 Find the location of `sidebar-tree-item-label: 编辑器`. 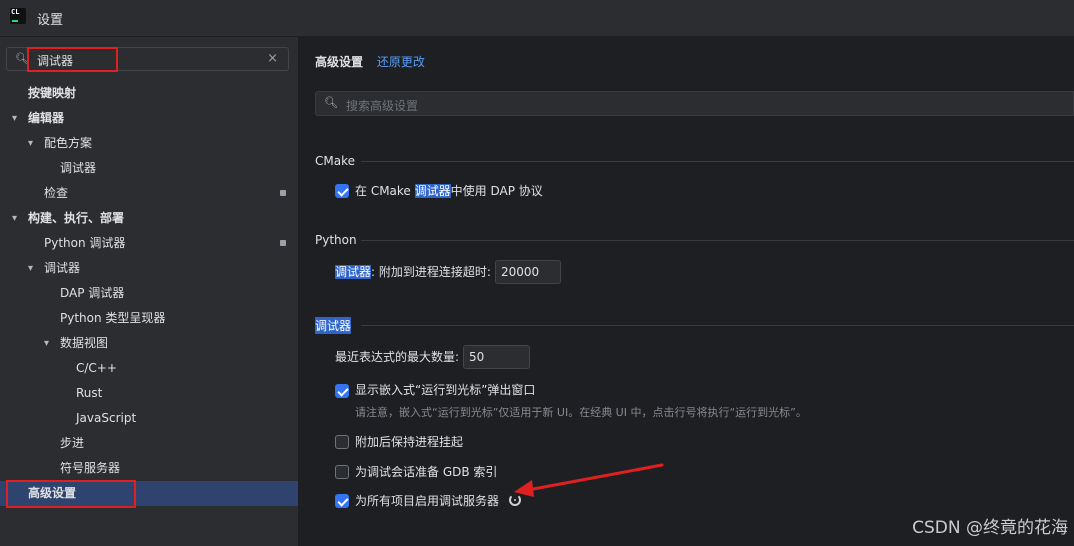

sidebar-tree-item-label: 编辑器 is located at coordinates (46, 118).